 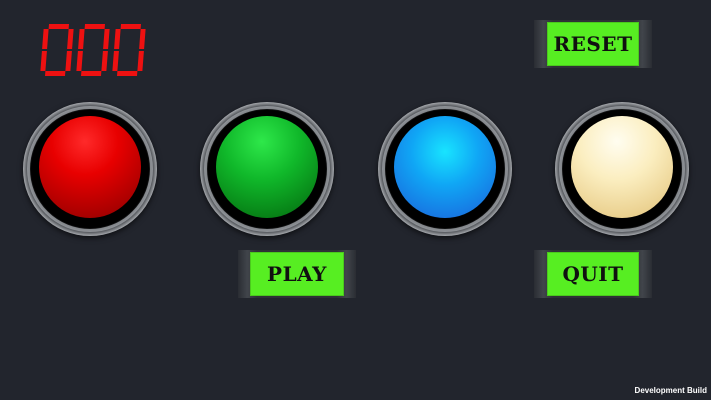 What do you see at coordinates (104, 61) in the screenshot?
I see `digit-1-segment-c` at bounding box center [104, 61].